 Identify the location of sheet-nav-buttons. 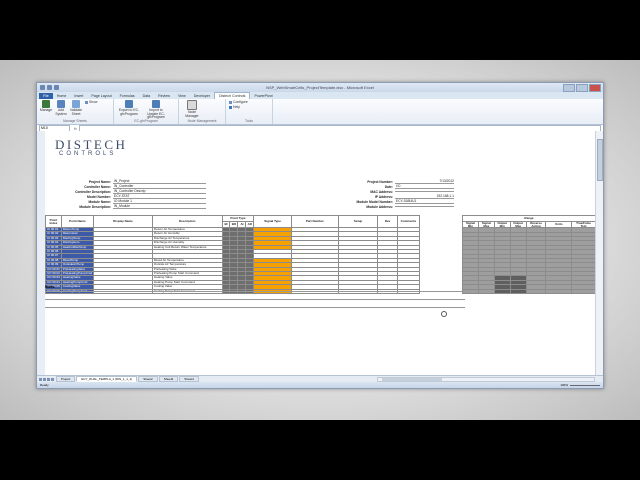
(46, 379).